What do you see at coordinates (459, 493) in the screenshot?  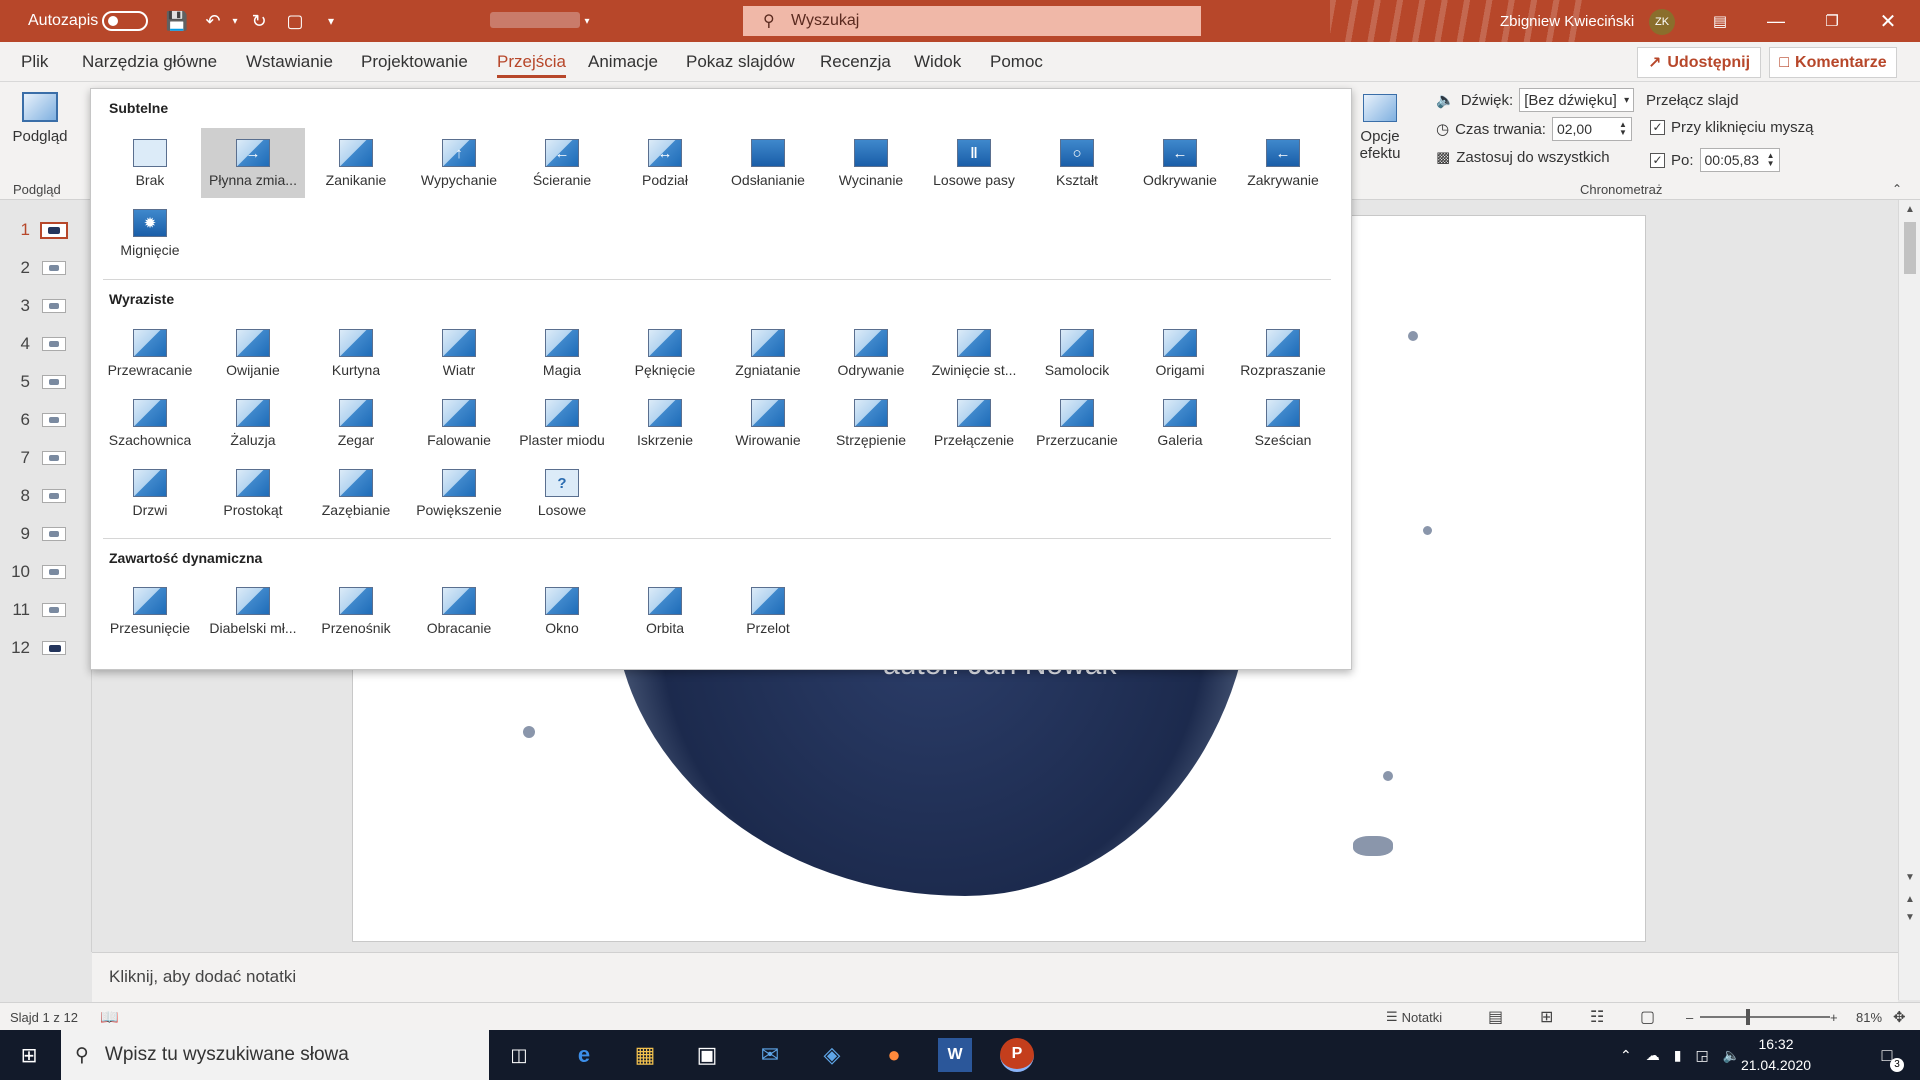 I see `transition-item: Powiększenie` at bounding box center [459, 493].